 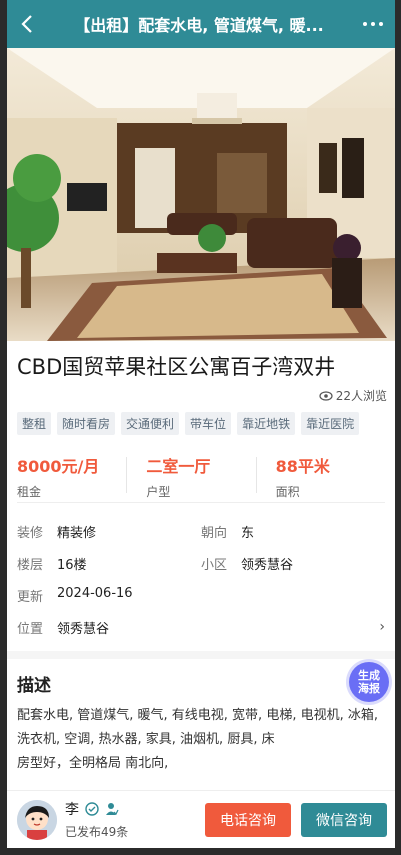 What do you see at coordinates (71, 477) in the screenshot?
I see `rent-stat: 8000元/月 租金` at bounding box center [71, 477].